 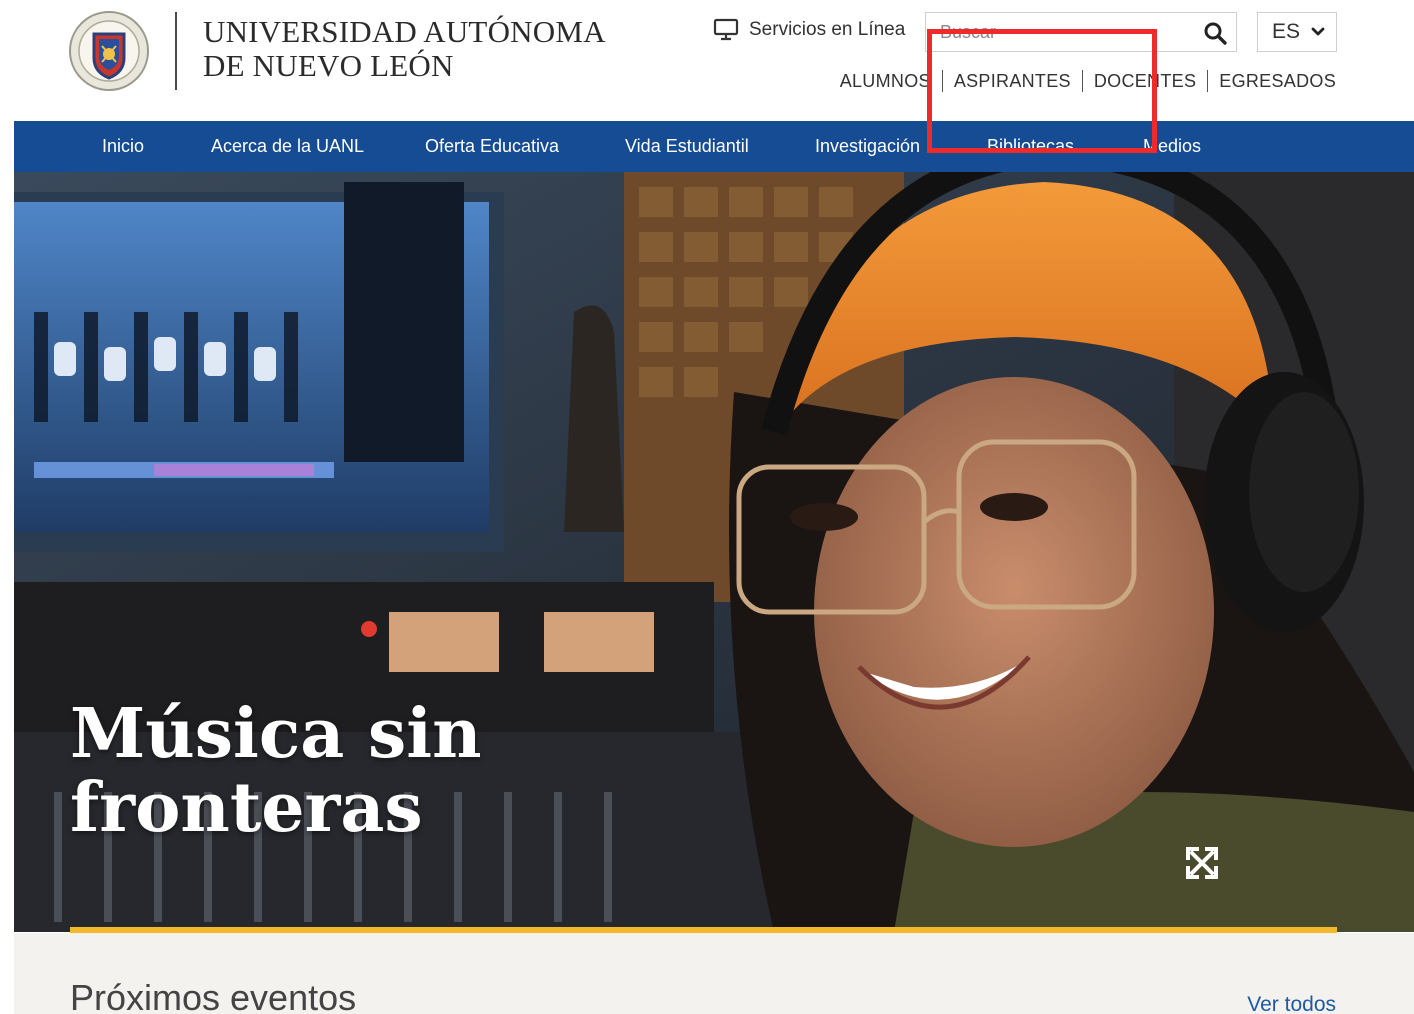 I want to click on university-seal-logo, so click(x=109, y=51).